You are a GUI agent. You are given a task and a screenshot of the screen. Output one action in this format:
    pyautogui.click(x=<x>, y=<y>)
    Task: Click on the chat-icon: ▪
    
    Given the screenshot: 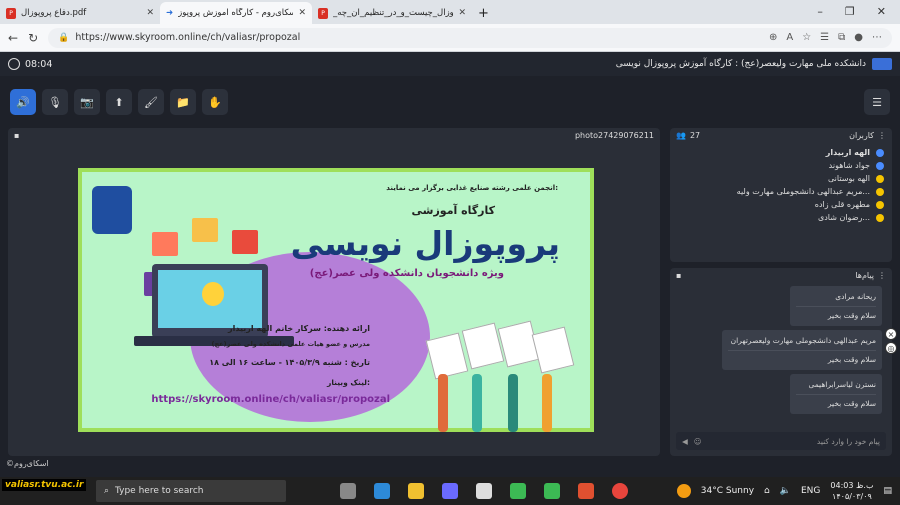 What is the action you would take?
    pyautogui.click(x=679, y=275)
    